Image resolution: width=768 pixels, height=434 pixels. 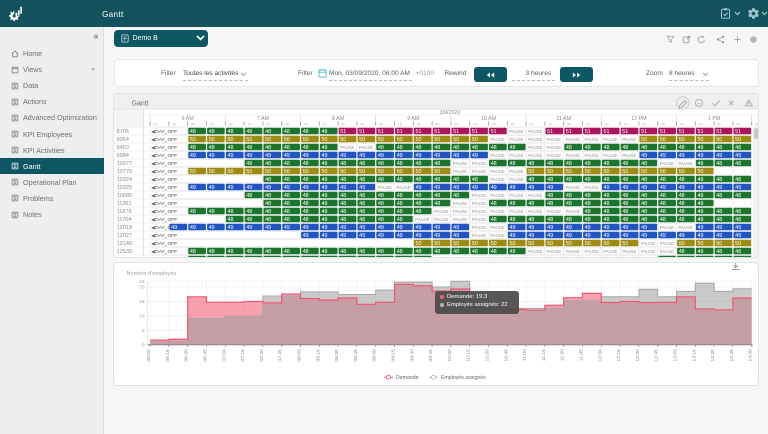 I want to click on svg-text: 51, so click(x=400, y=132).